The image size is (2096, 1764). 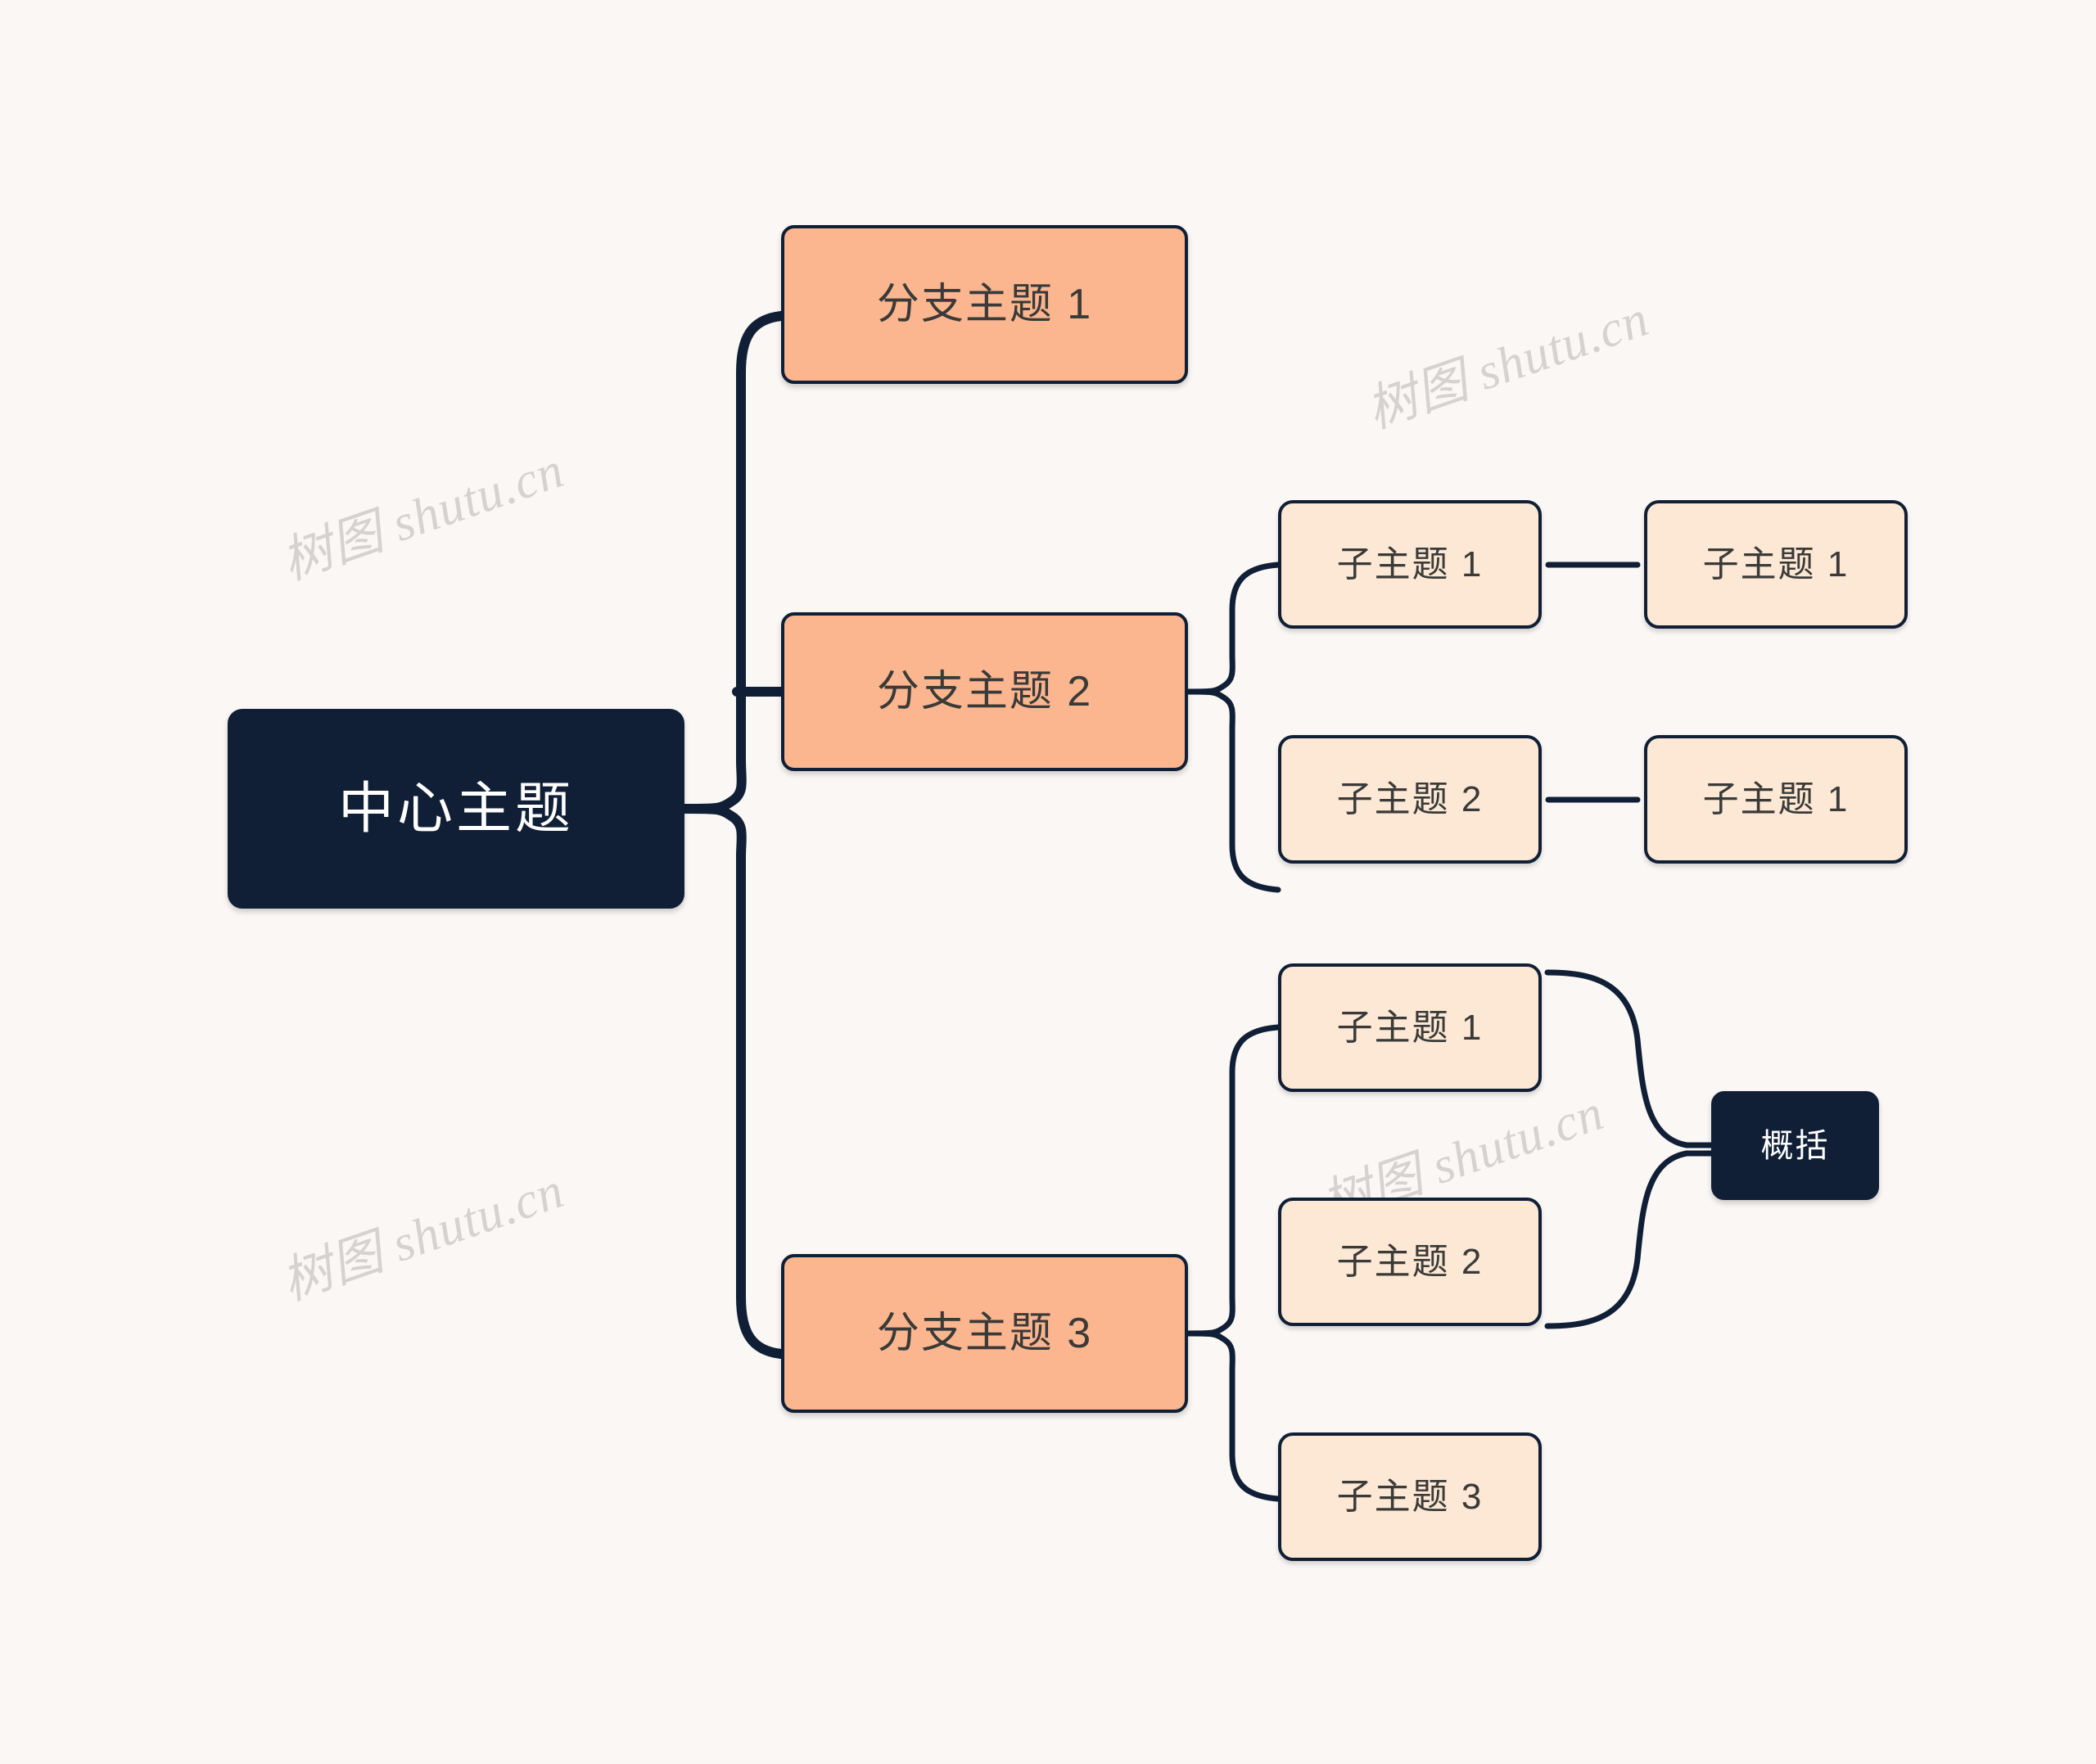 I want to click on sub-node-b3-3: 子主题 3, so click(x=1410, y=1496).